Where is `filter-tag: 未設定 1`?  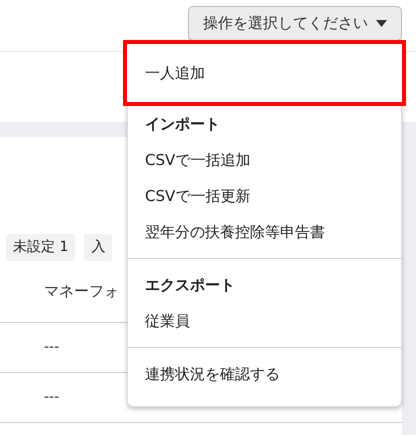 filter-tag: 未設定 1 is located at coordinates (41, 247).